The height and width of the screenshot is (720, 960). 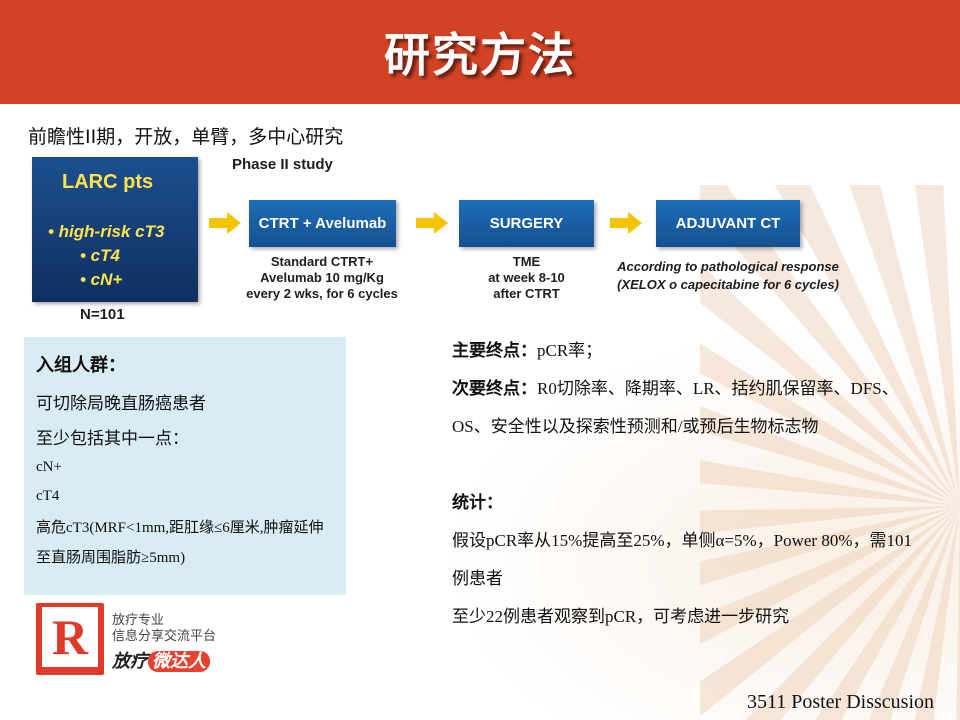 I want to click on criteria-item-high-risk-ct3: 高危cT3(MRF<1mm,距肛缘≤6厘米,肿瘤延伸至直肠周围脂肪≥5mm), so click(x=180, y=543).